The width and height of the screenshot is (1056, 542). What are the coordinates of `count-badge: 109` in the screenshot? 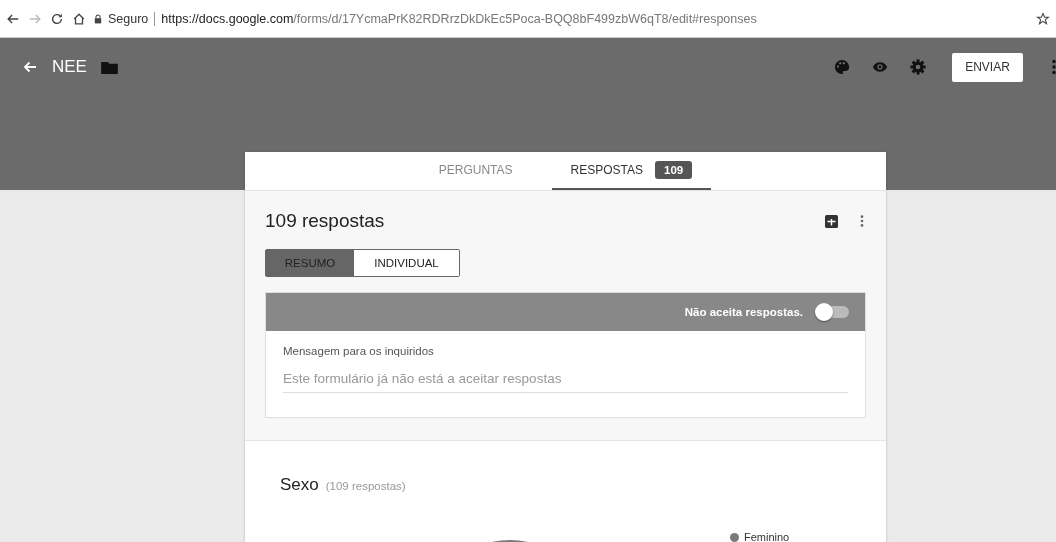 It's located at (674, 170).